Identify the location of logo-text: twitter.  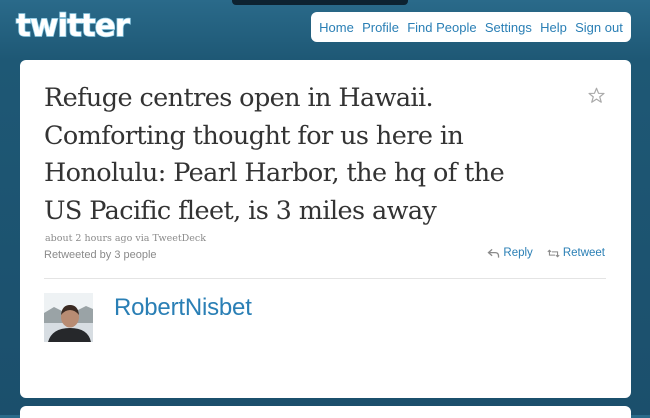
(73, 26).